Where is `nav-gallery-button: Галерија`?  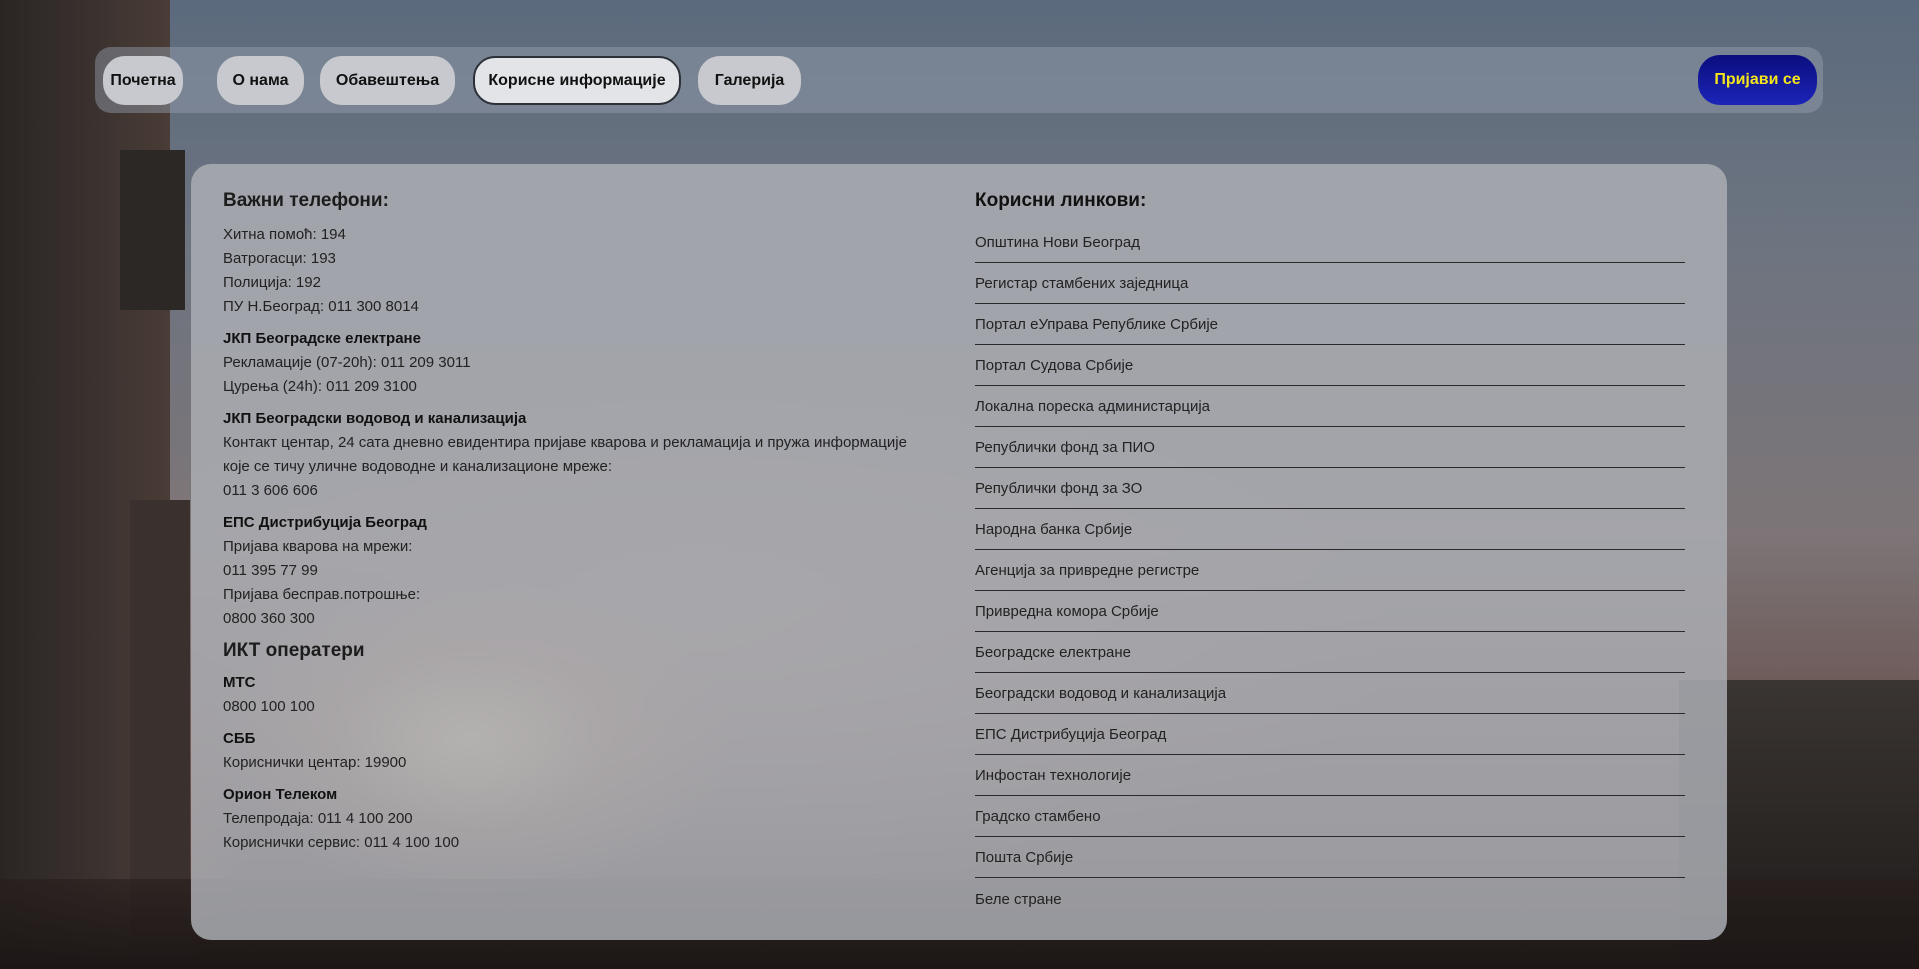
nav-gallery-button: Галерија is located at coordinates (749, 80).